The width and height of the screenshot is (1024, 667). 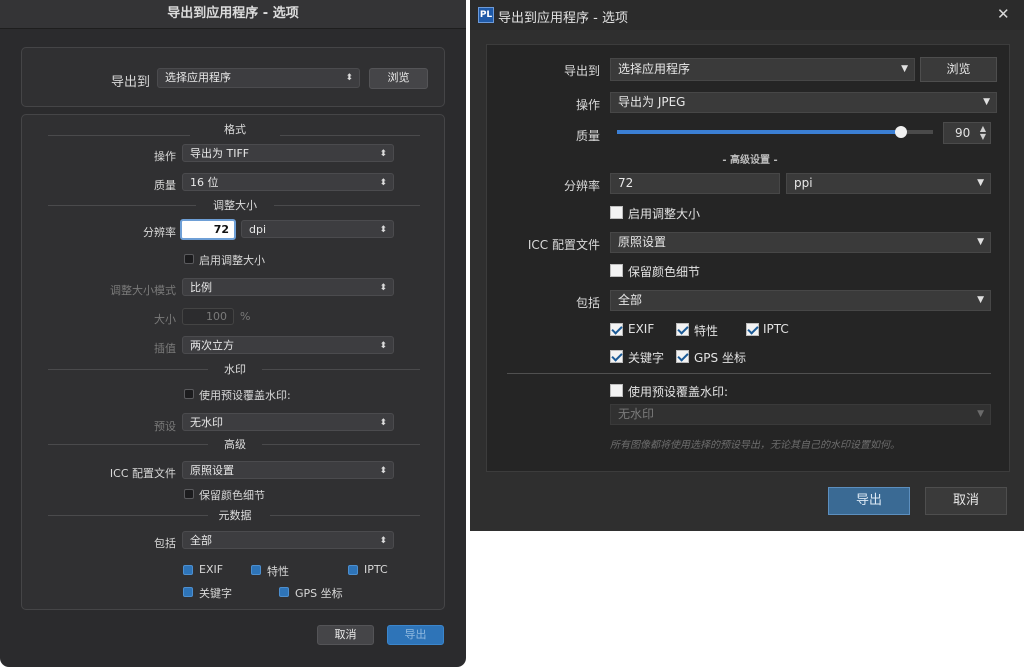 What do you see at coordinates (165, 319) in the screenshot?
I see `size-label: 大小` at bounding box center [165, 319].